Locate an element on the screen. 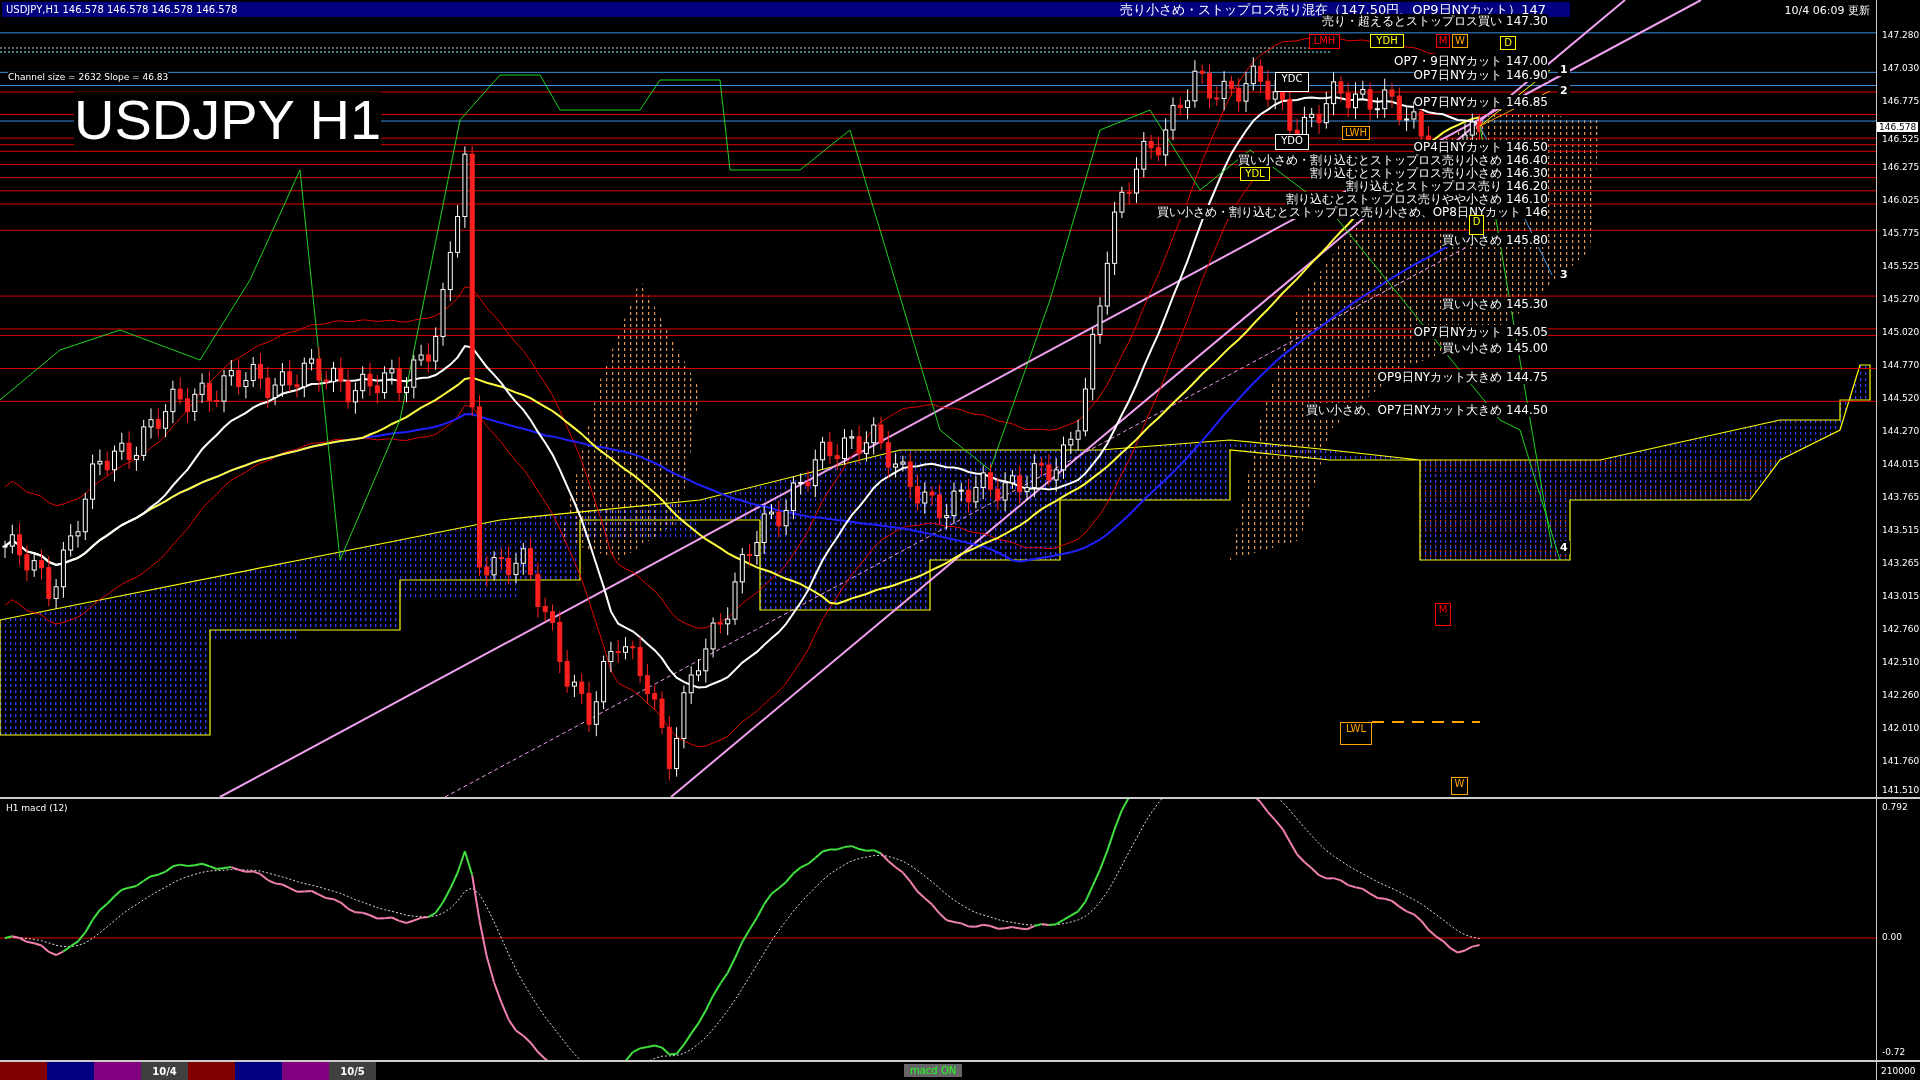 The image size is (1920, 1080). price-axis-label: 143.765 is located at coordinates (1901, 496).